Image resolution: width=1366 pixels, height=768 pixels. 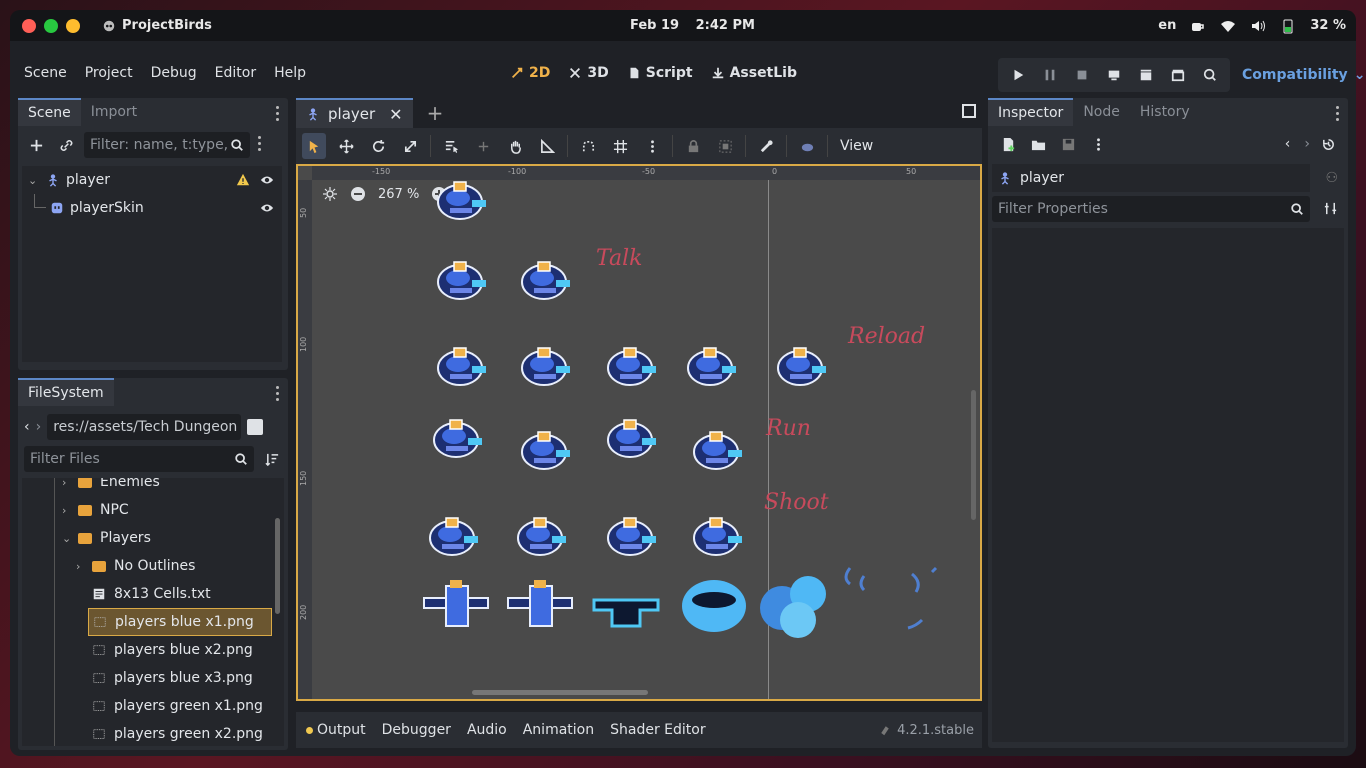 What do you see at coordinates (267, 180) in the screenshot?
I see `visibility-eye-icon` at bounding box center [267, 180].